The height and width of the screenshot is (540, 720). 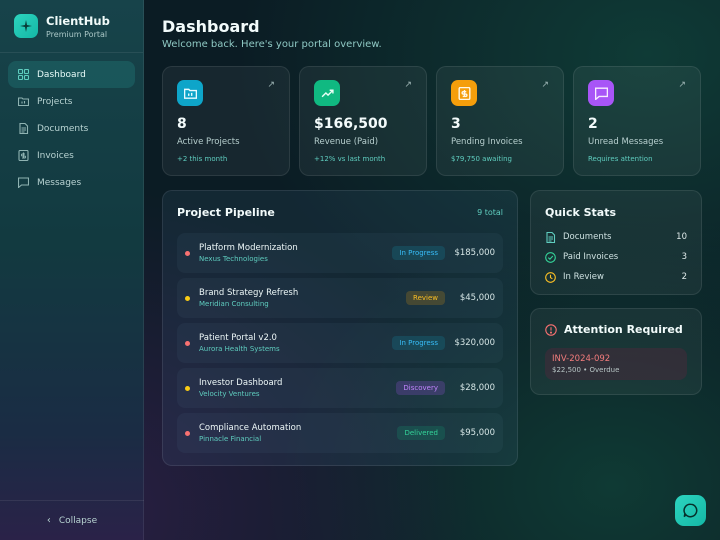 I want to click on sidebar-item-label: Invoices, so click(x=55, y=155).